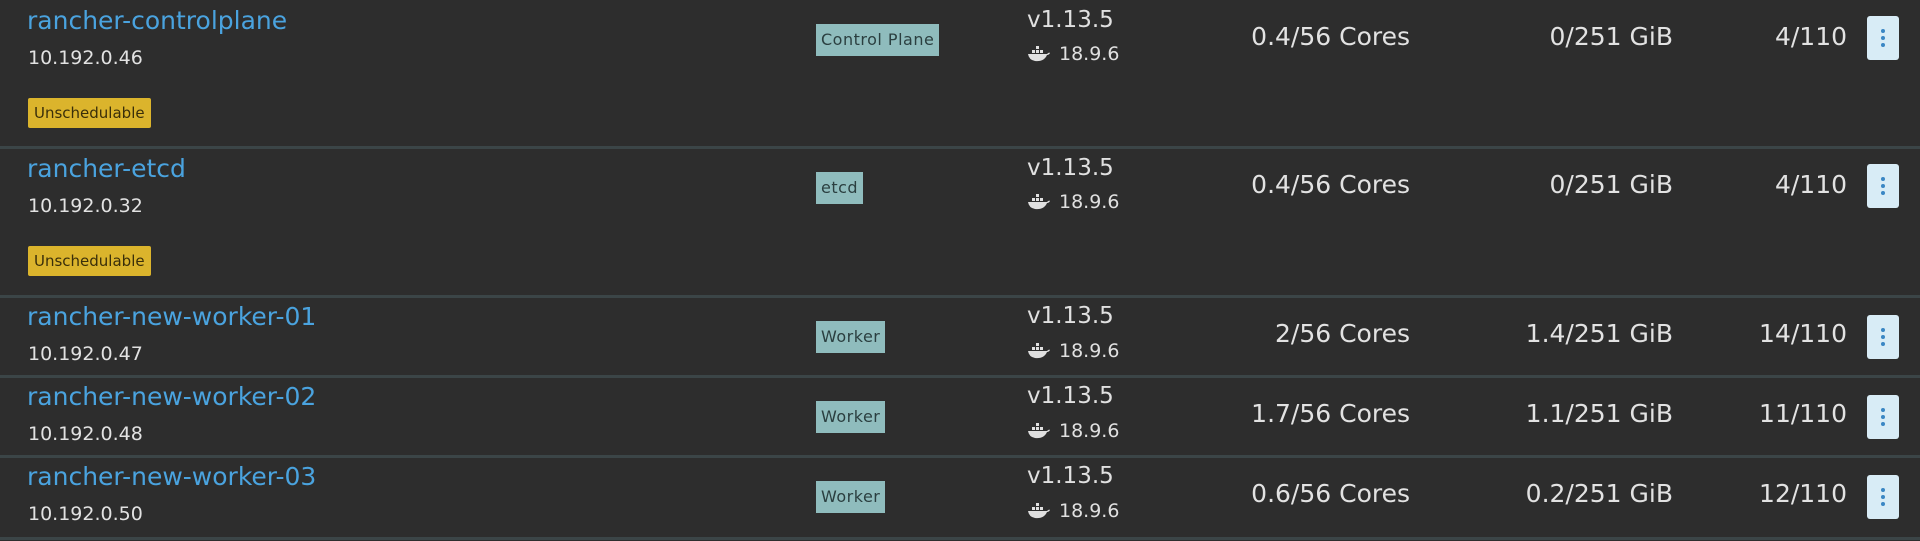 Image resolution: width=1920 pixels, height=541 pixels. Describe the element at coordinates (1803, 493) in the screenshot. I see `pod-count: 12/110` at that location.